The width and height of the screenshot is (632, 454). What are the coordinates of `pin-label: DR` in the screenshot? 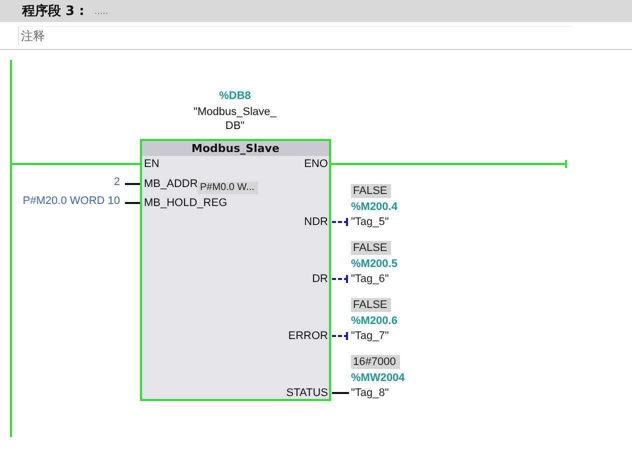 It's located at (320, 279).